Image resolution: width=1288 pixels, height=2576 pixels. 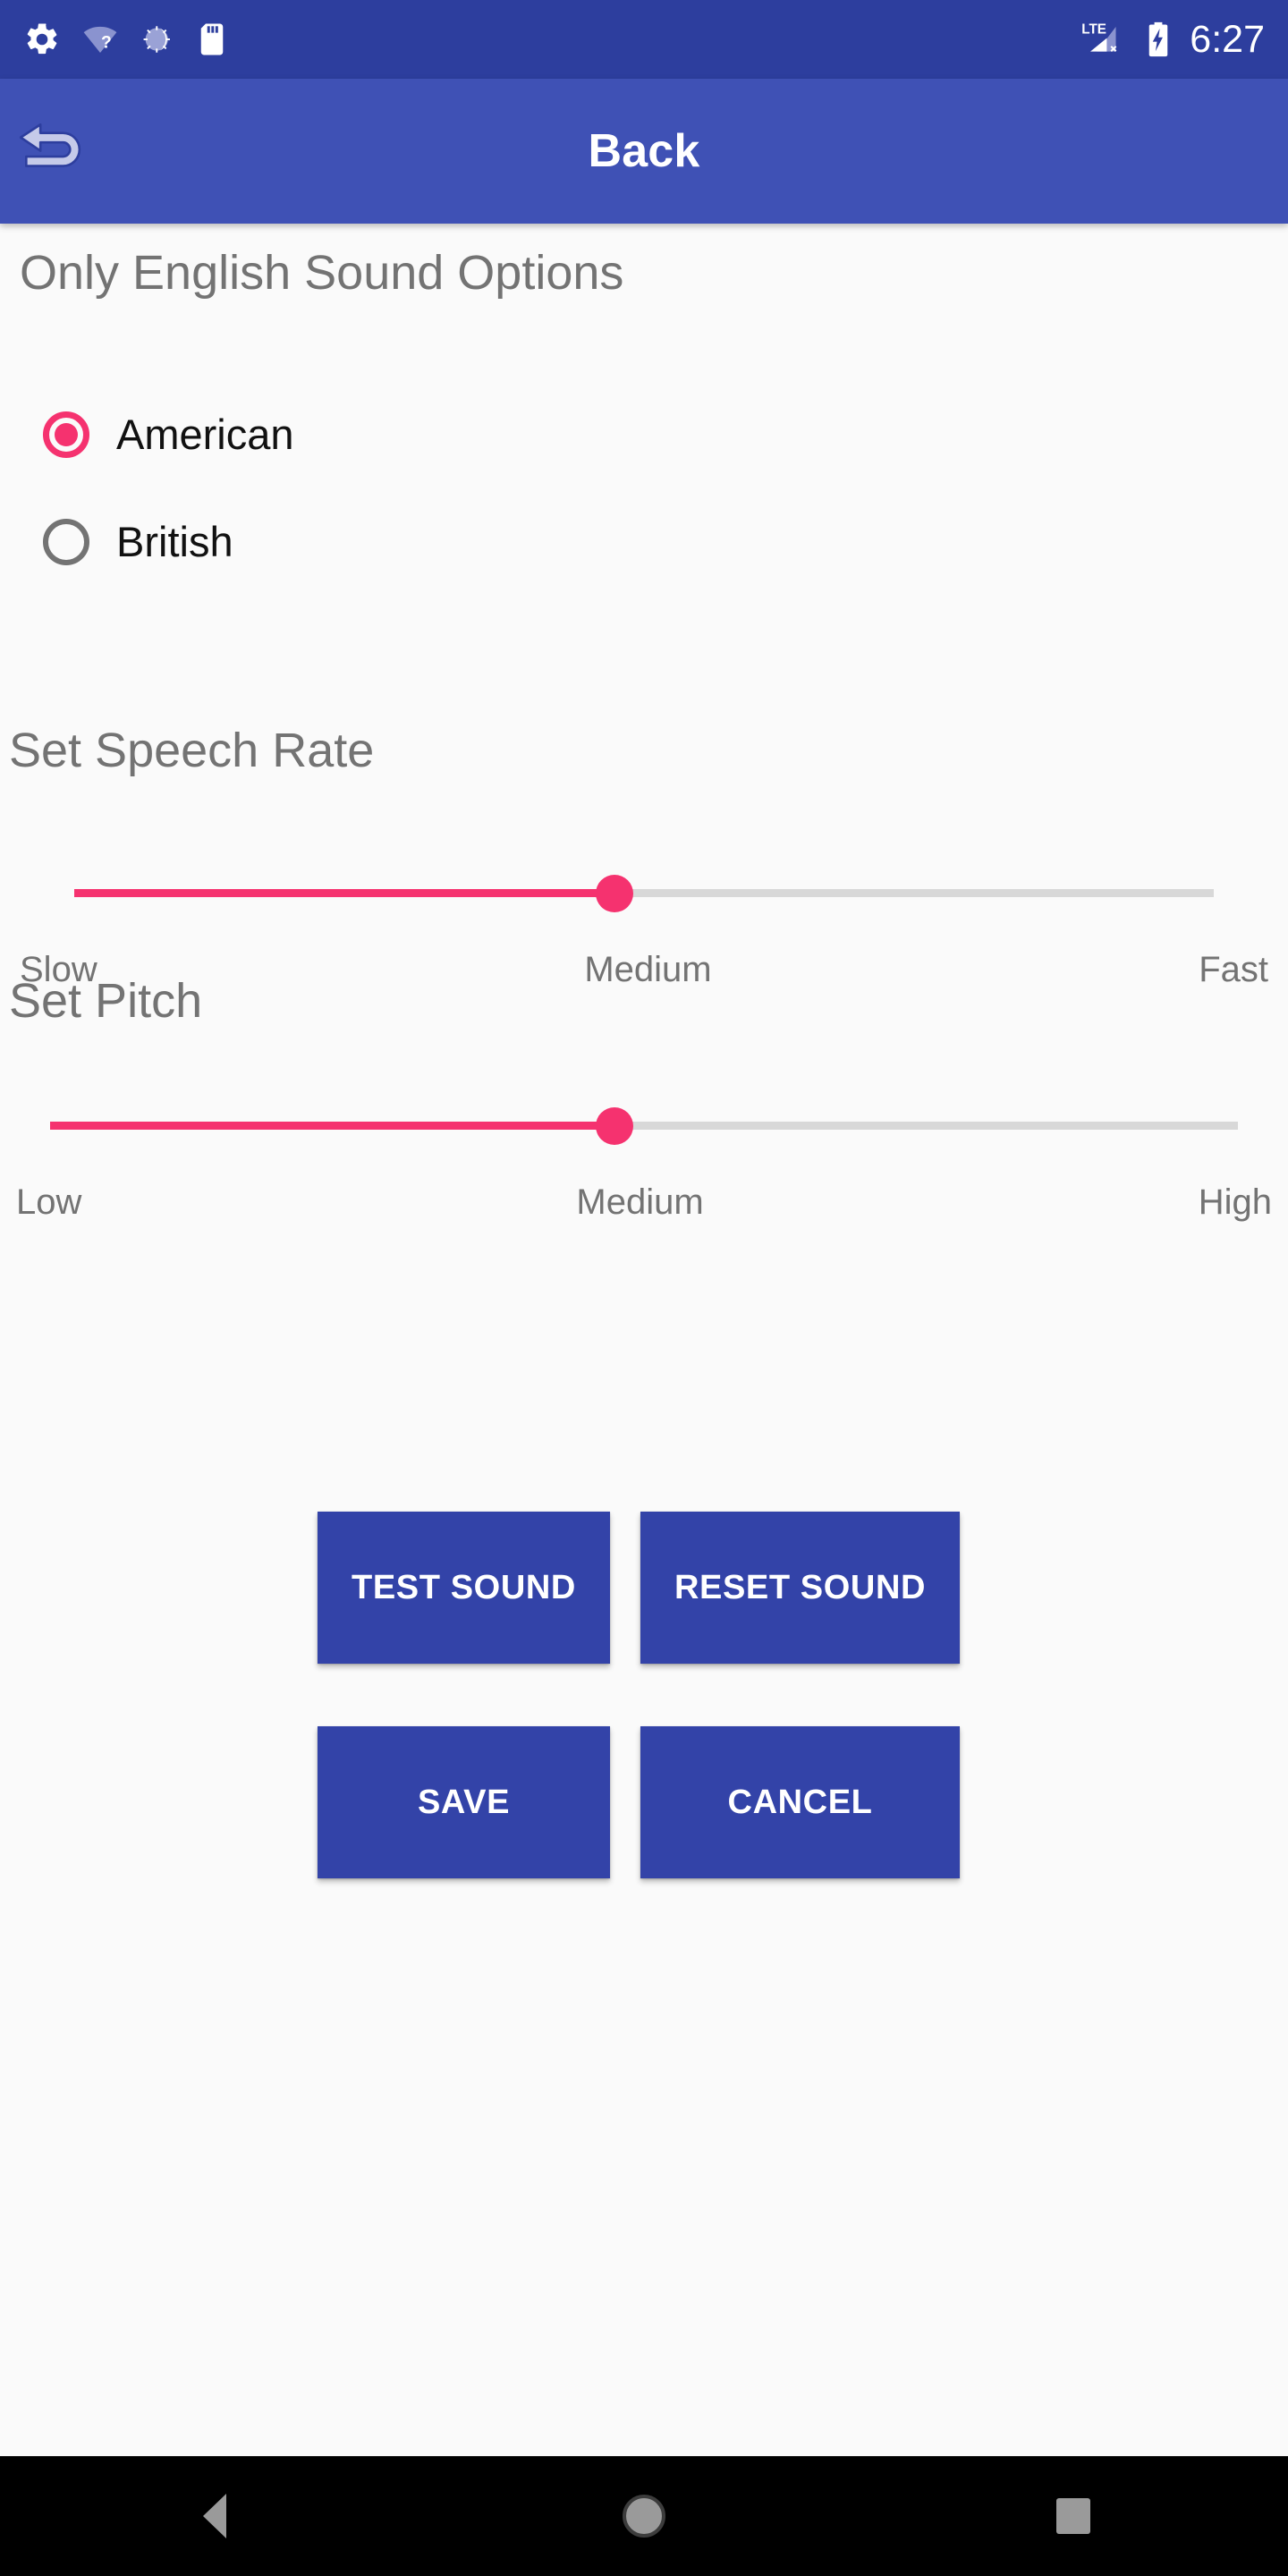 I want to click on pitch-track-fill, so click(x=332, y=1126).